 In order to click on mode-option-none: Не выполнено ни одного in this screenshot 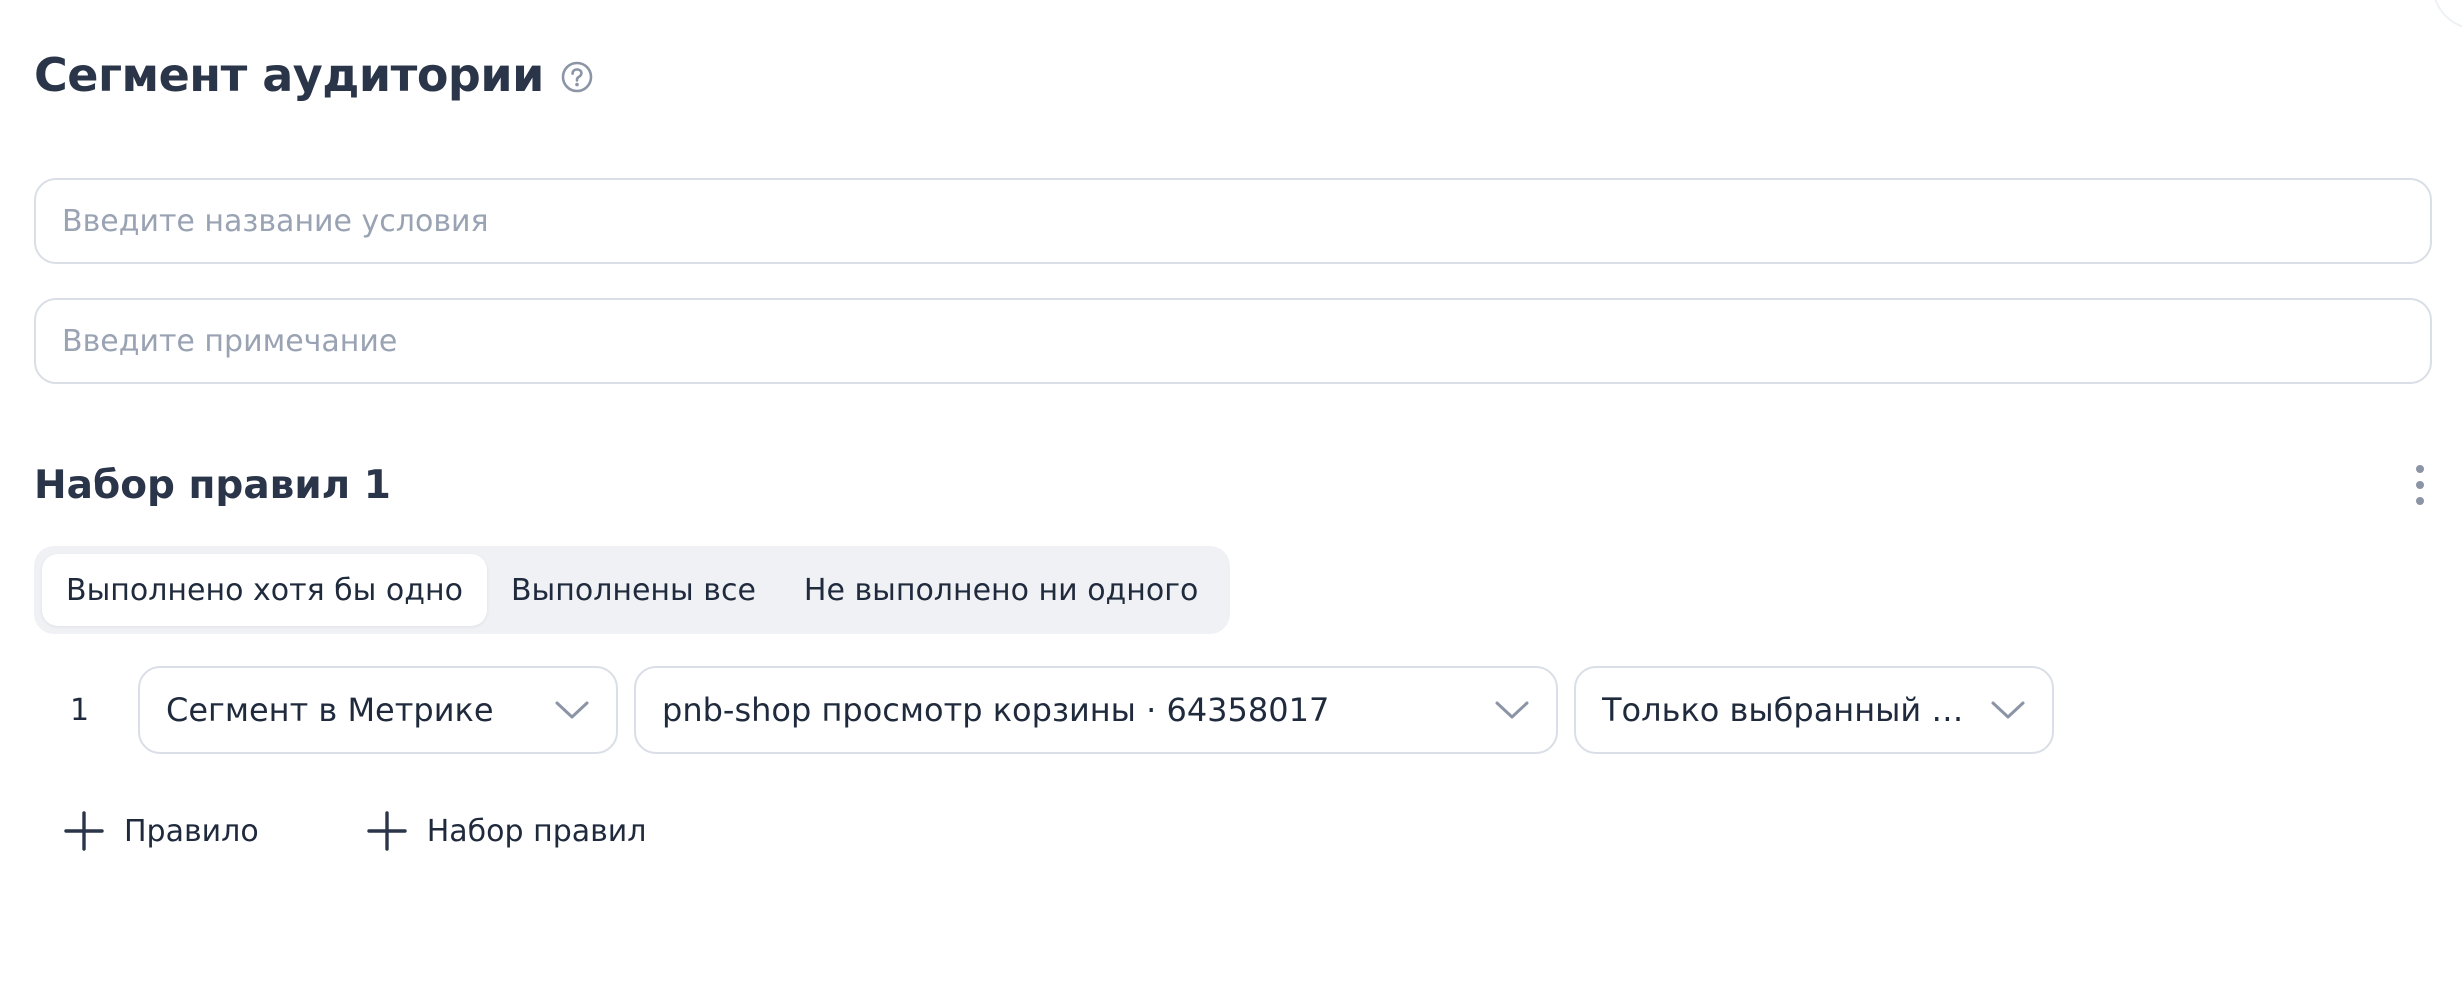, I will do `click(1001, 590)`.